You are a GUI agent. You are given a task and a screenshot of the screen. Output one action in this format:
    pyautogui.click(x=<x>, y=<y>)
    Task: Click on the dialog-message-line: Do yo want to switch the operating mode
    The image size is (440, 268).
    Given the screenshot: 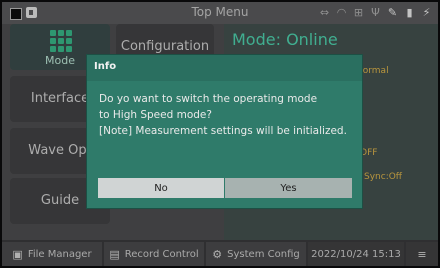 What is the action you would take?
    pyautogui.click(x=208, y=99)
    